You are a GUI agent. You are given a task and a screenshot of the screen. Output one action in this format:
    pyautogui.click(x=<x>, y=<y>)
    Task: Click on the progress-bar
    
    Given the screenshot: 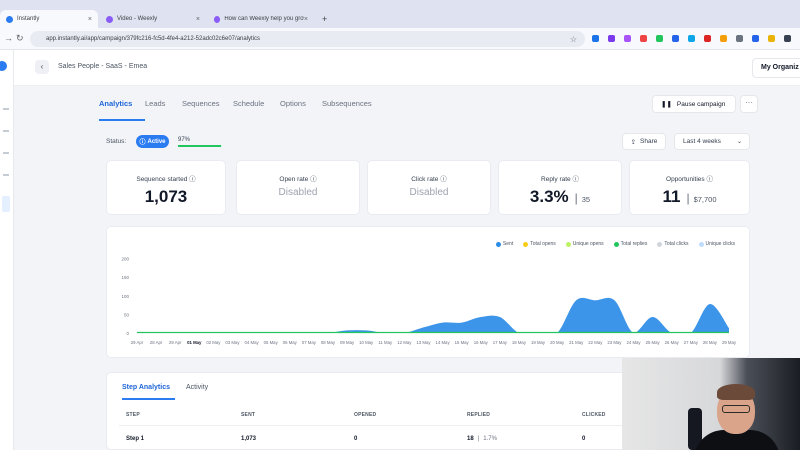 What is the action you would take?
    pyautogui.click(x=200, y=146)
    